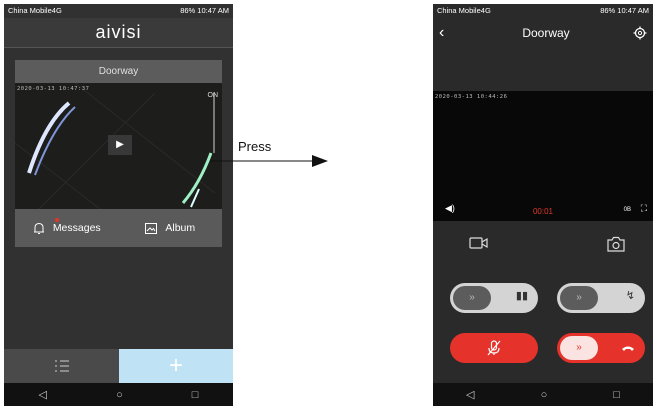 Image resolution: width=653 pixels, height=406 pixels. I want to click on bell-icon, so click(38, 228).